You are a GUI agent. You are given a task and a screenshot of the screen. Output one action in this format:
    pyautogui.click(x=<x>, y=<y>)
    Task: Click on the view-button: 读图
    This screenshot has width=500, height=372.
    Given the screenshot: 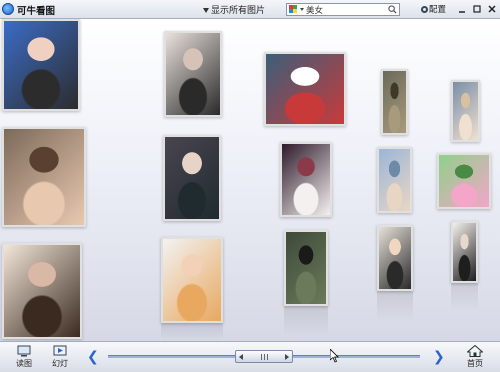 What is the action you would take?
    pyautogui.click(x=24, y=357)
    